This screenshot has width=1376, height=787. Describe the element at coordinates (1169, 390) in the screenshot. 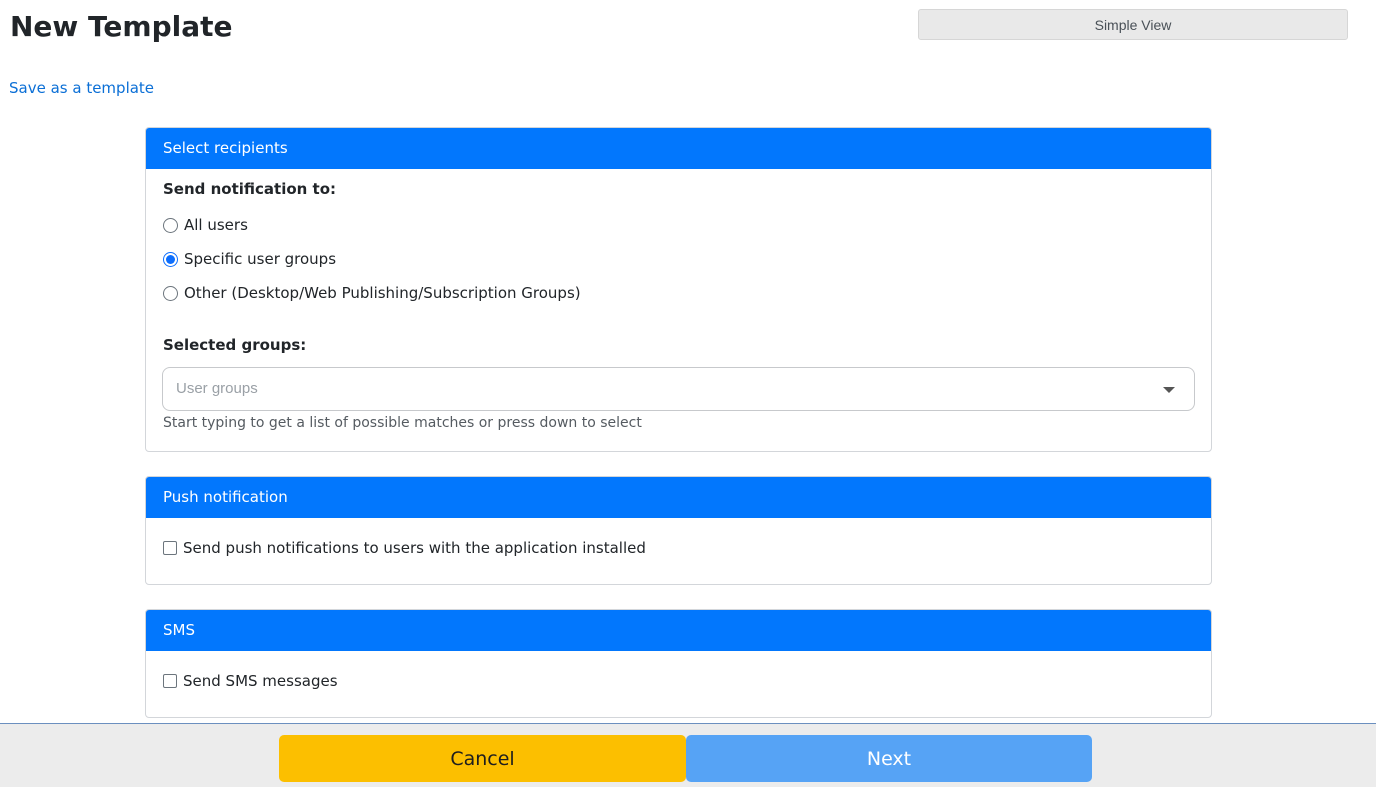

I see `chevron-down-icon` at that location.